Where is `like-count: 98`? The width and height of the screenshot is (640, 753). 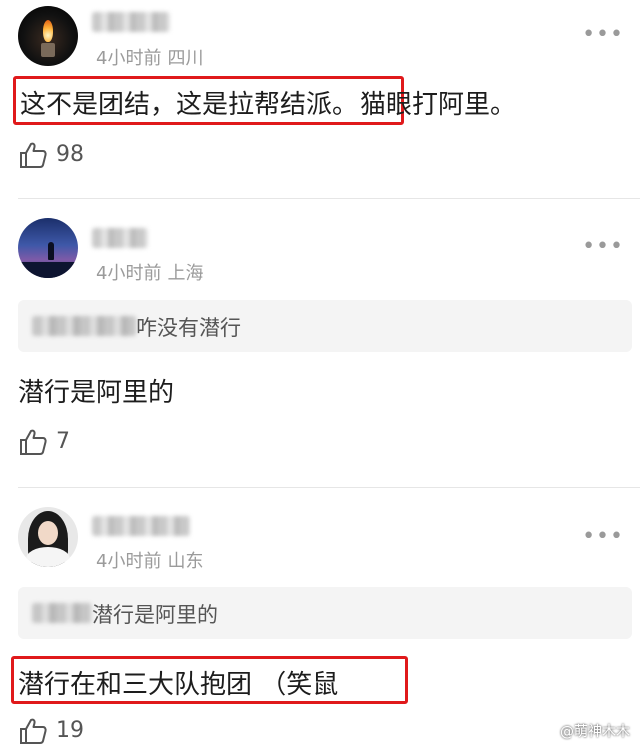 like-count: 98 is located at coordinates (70, 154).